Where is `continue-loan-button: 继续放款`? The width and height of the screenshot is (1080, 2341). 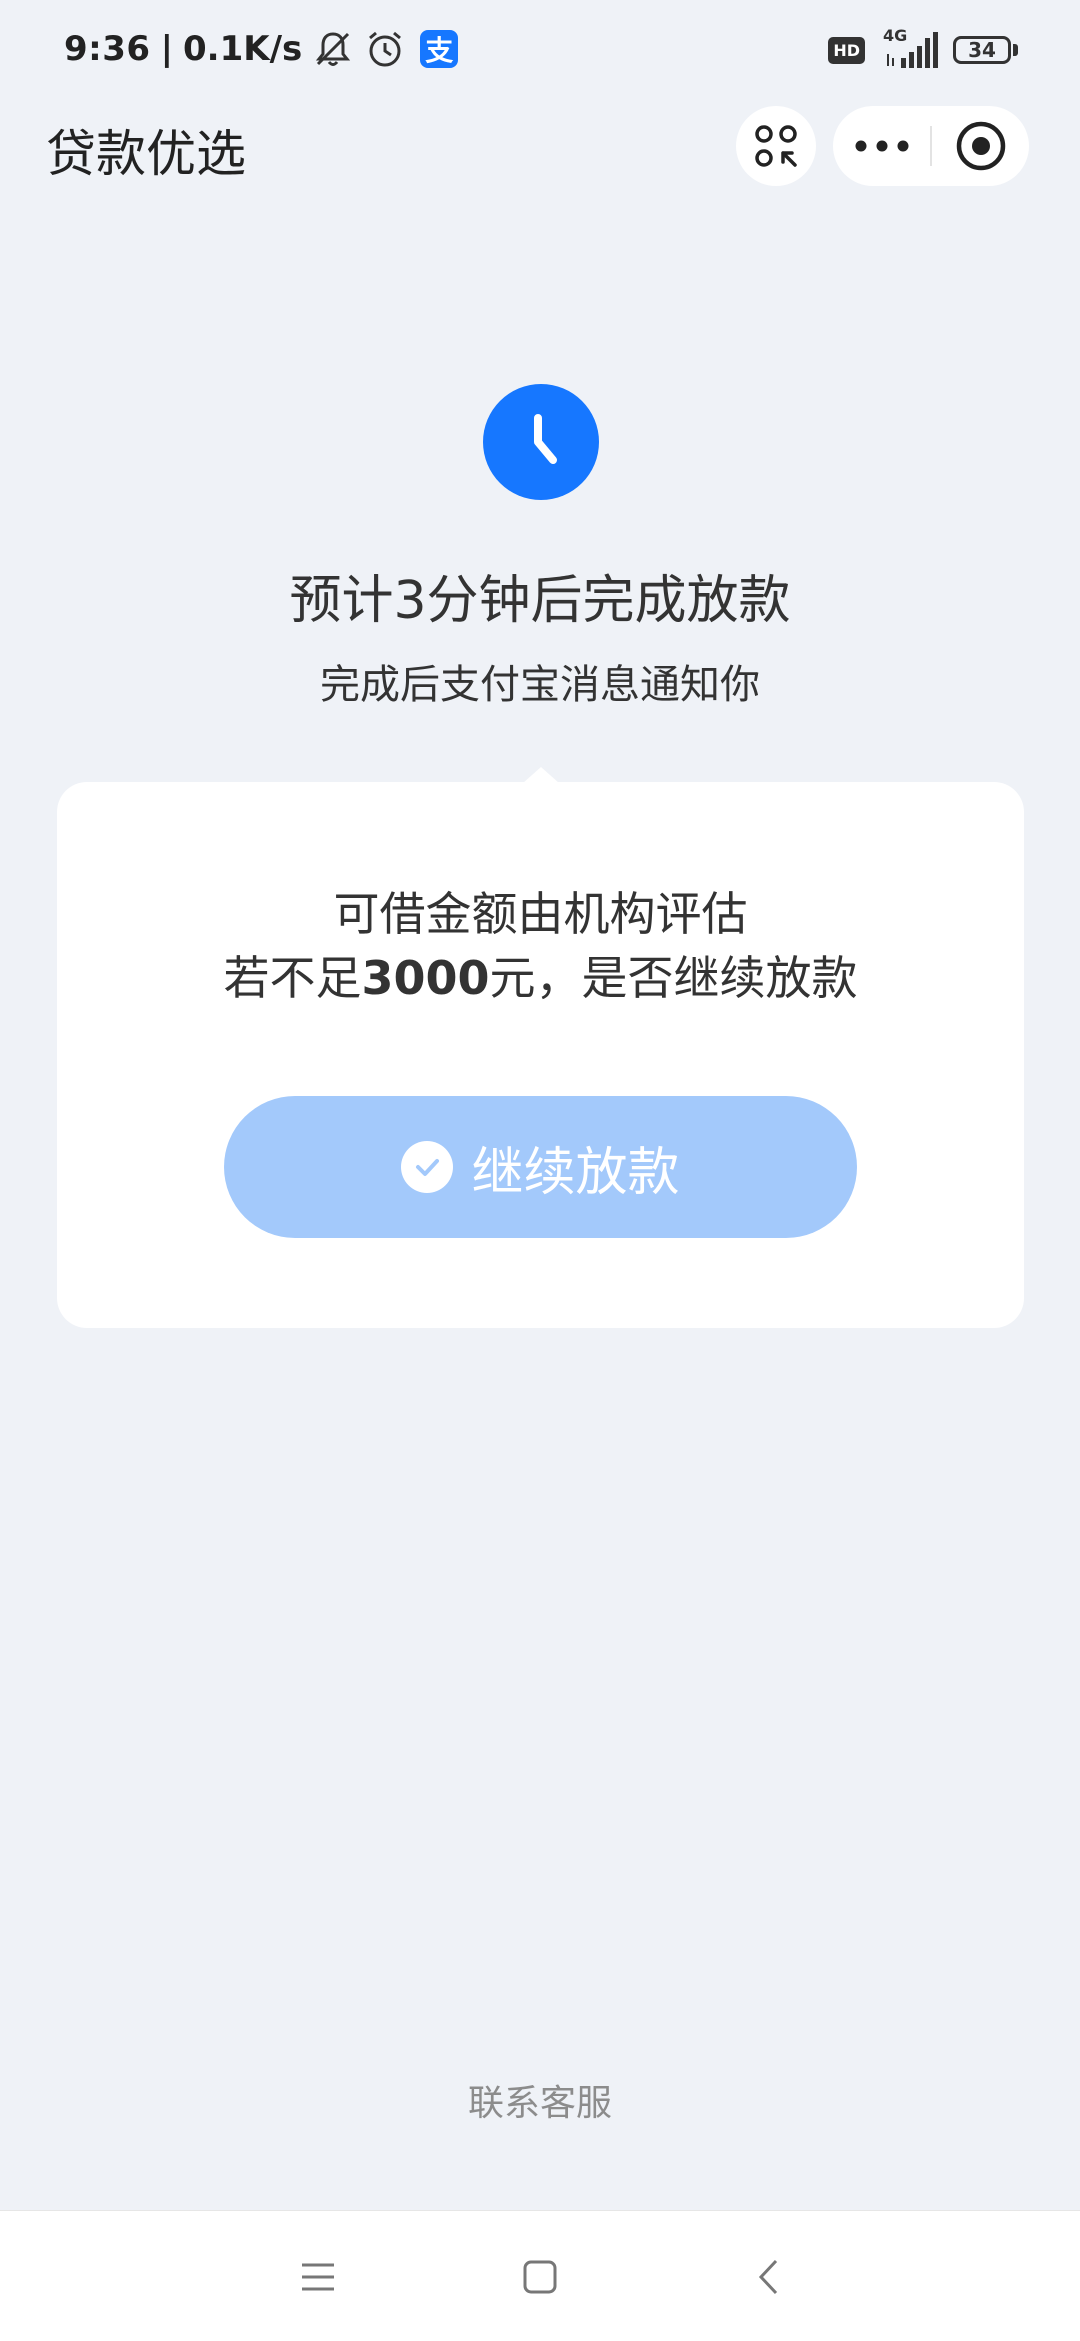 continue-loan-button: 继续放款 is located at coordinates (540, 1167).